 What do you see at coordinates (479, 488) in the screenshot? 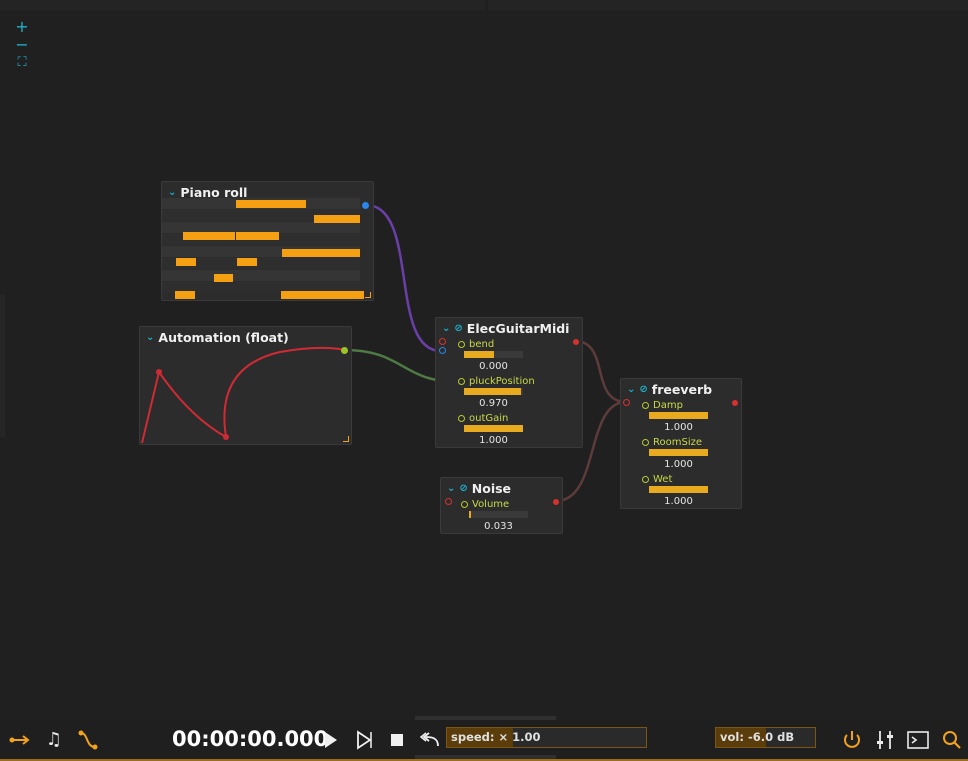
I see `noise-title: ⌄ ⊘ Noise` at bounding box center [479, 488].